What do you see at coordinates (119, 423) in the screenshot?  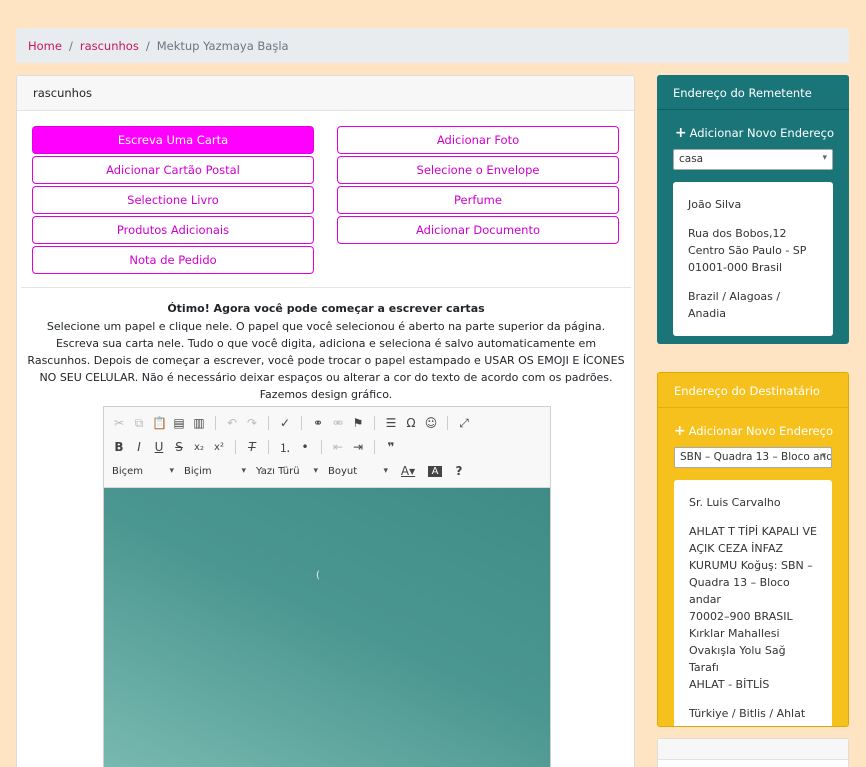 I see `cut-icon: ✂` at bounding box center [119, 423].